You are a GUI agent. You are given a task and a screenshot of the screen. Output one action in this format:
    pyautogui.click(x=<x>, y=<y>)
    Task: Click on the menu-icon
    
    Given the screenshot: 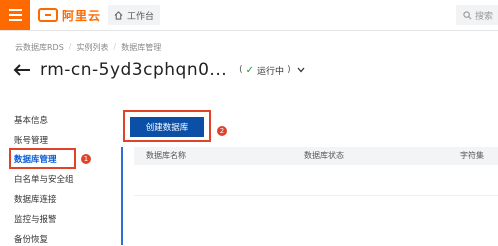 What is the action you would take?
    pyautogui.click(x=15, y=15)
    